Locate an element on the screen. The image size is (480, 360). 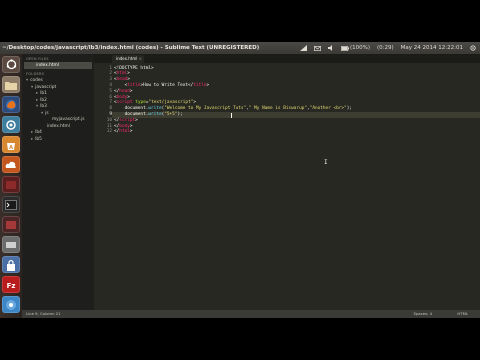
launcher-lock is located at coordinates (11, 264).